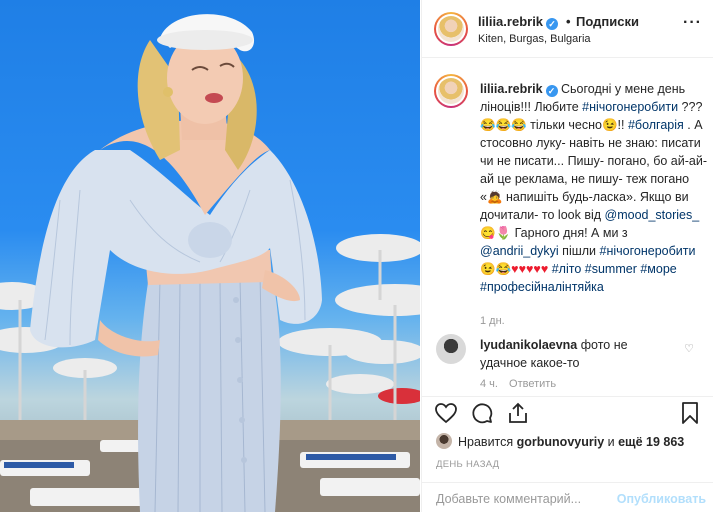 This screenshot has width=713, height=512. Describe the element at coordinates (651, 442) in the screenshot. I see `likes-count: ещё 19 863` at that location.